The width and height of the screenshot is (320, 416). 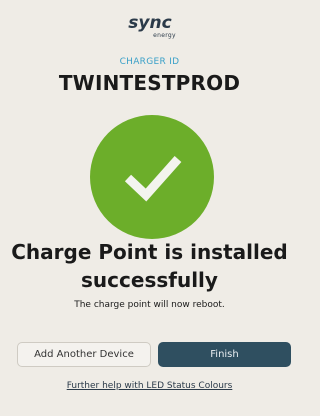 I want to click on add-another-device-button: Add Another Device, so click(x=84, y=354).